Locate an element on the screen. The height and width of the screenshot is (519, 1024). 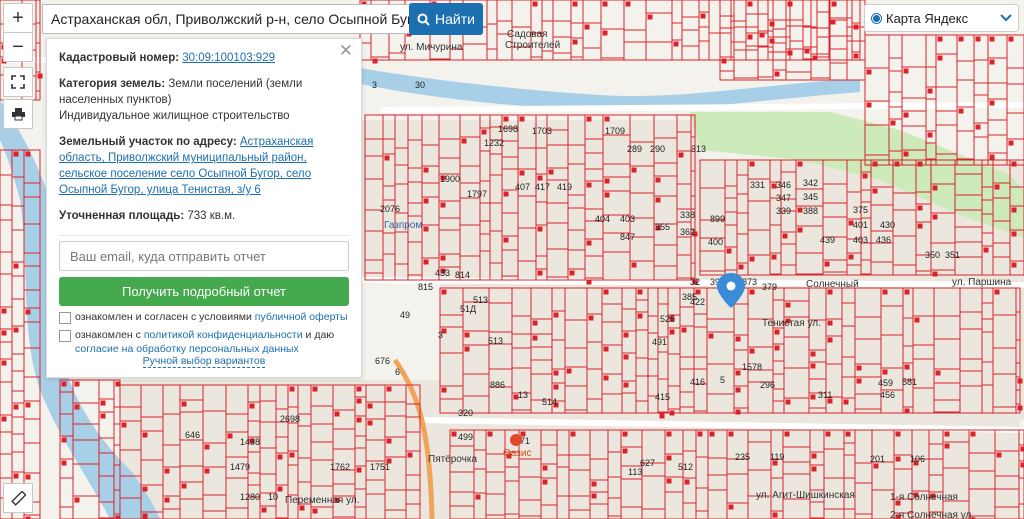
email-field is located at coordinates (204, 256).